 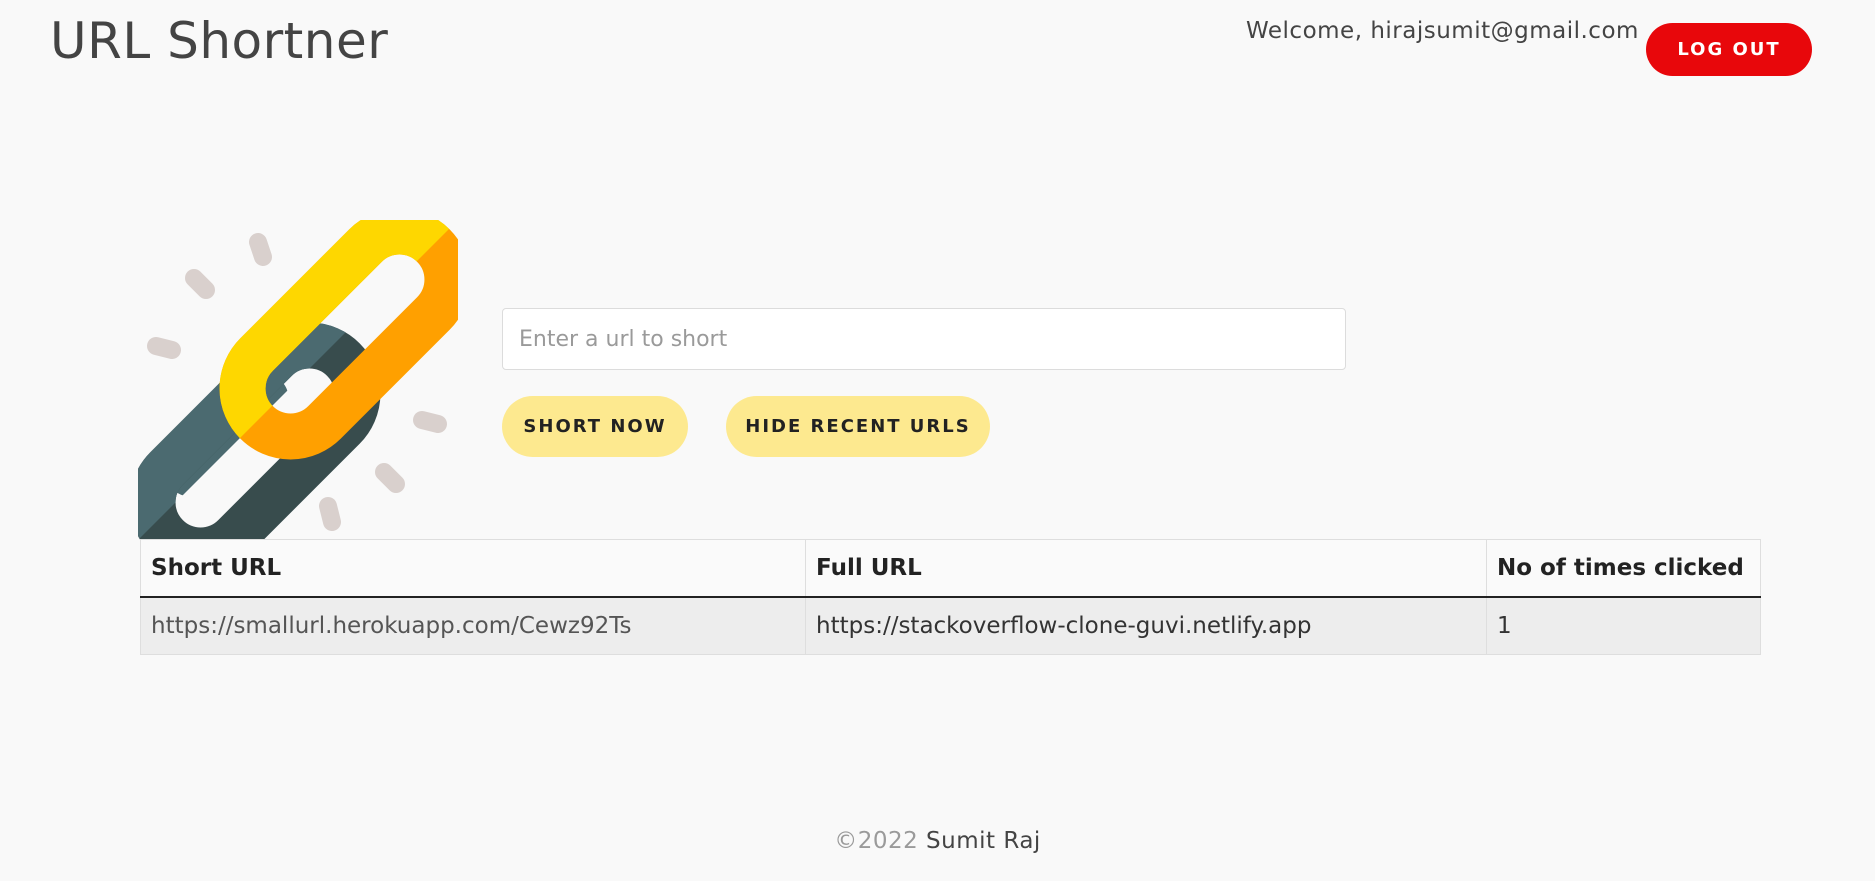 I want to click on column-header-clicks: No of times clicked, so click(x=1623, y=568).